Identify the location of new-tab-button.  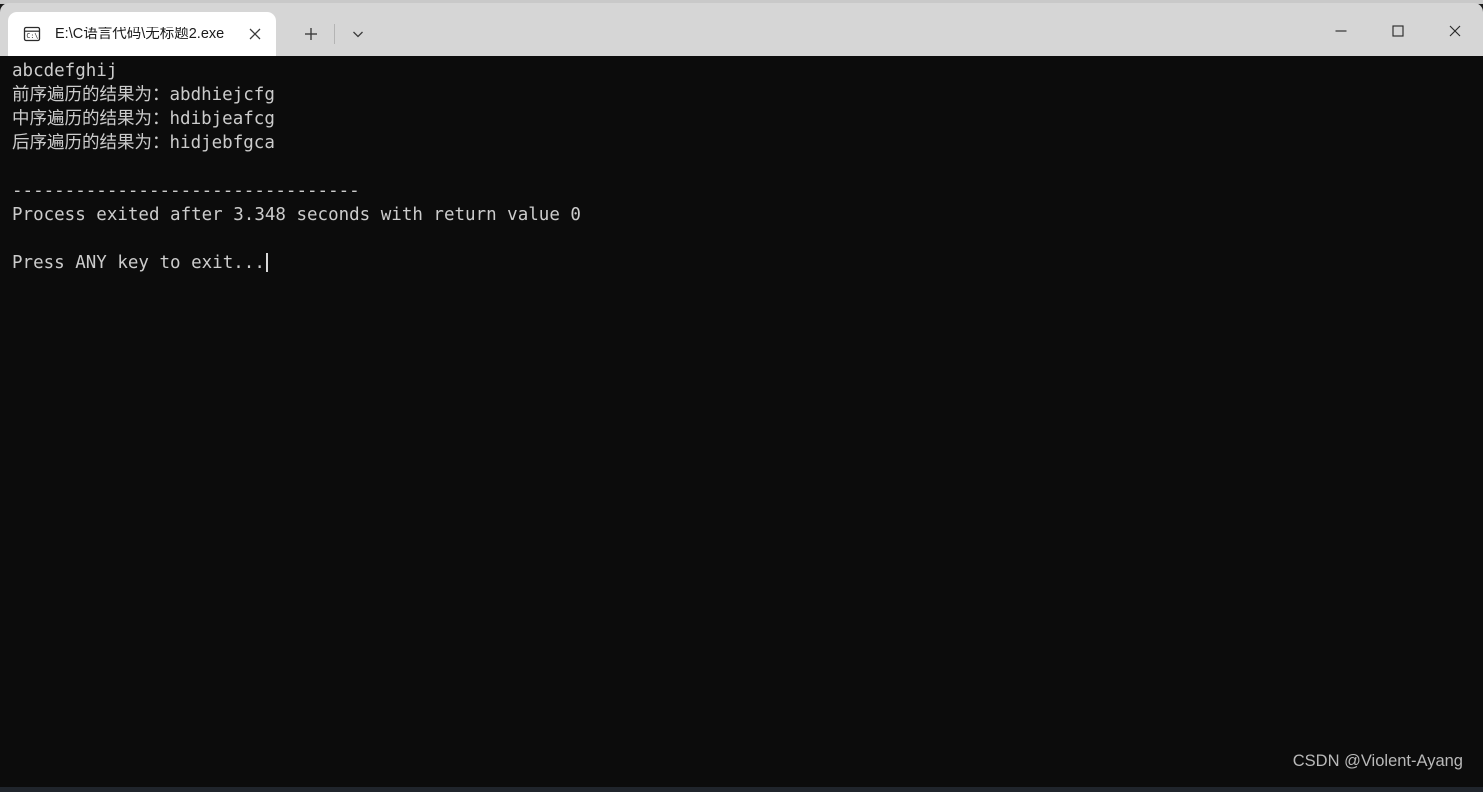
(311, 34).